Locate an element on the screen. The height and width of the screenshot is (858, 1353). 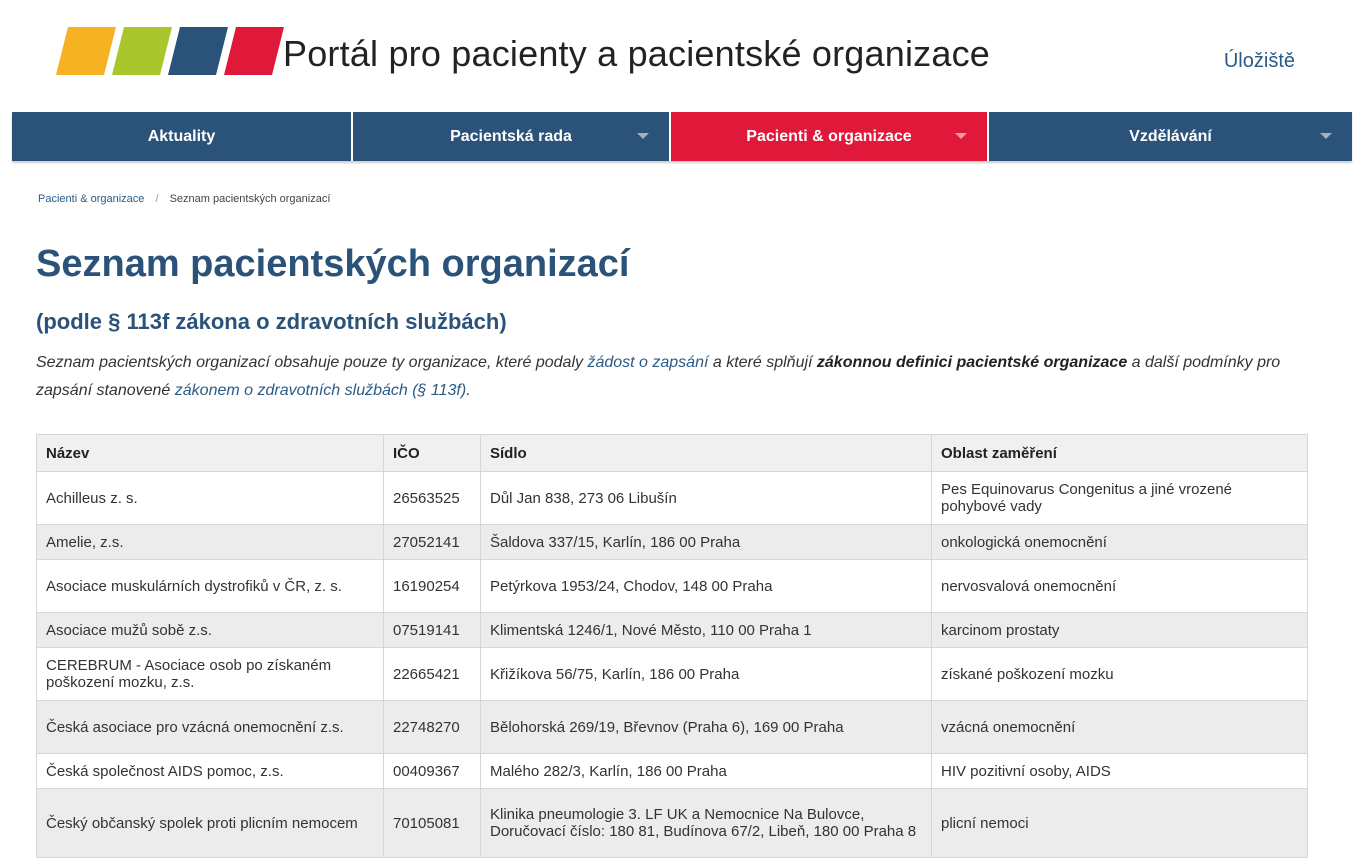
org-seat-cell: Důl Jan 838, 273 06 Libušín is located at coordinates (706, 498).